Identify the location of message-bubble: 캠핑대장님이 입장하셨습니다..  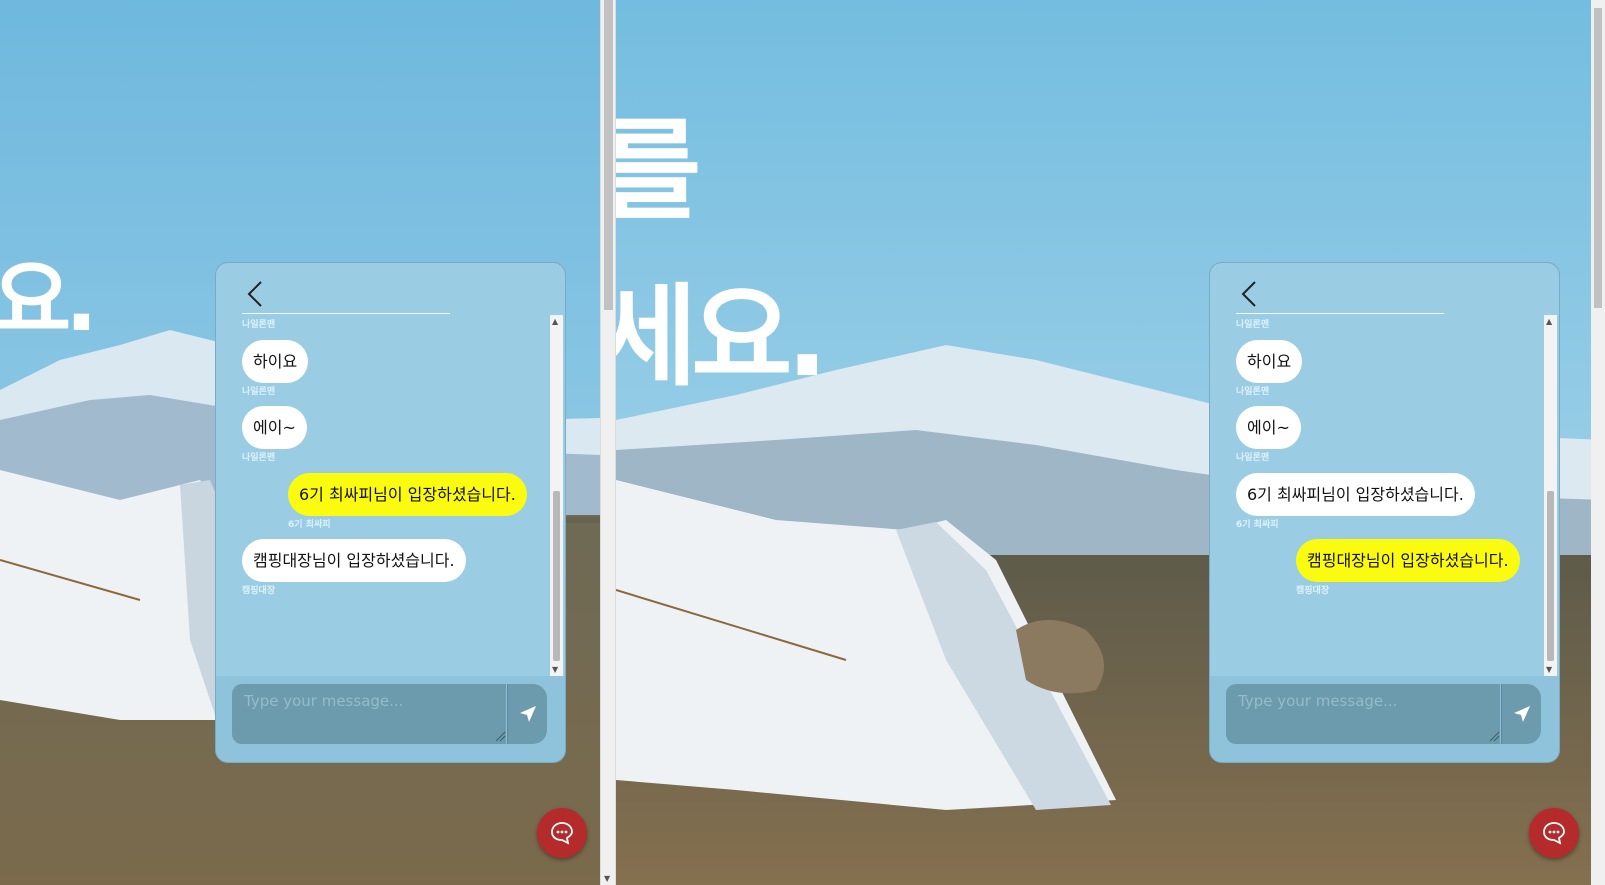
(354, 560).